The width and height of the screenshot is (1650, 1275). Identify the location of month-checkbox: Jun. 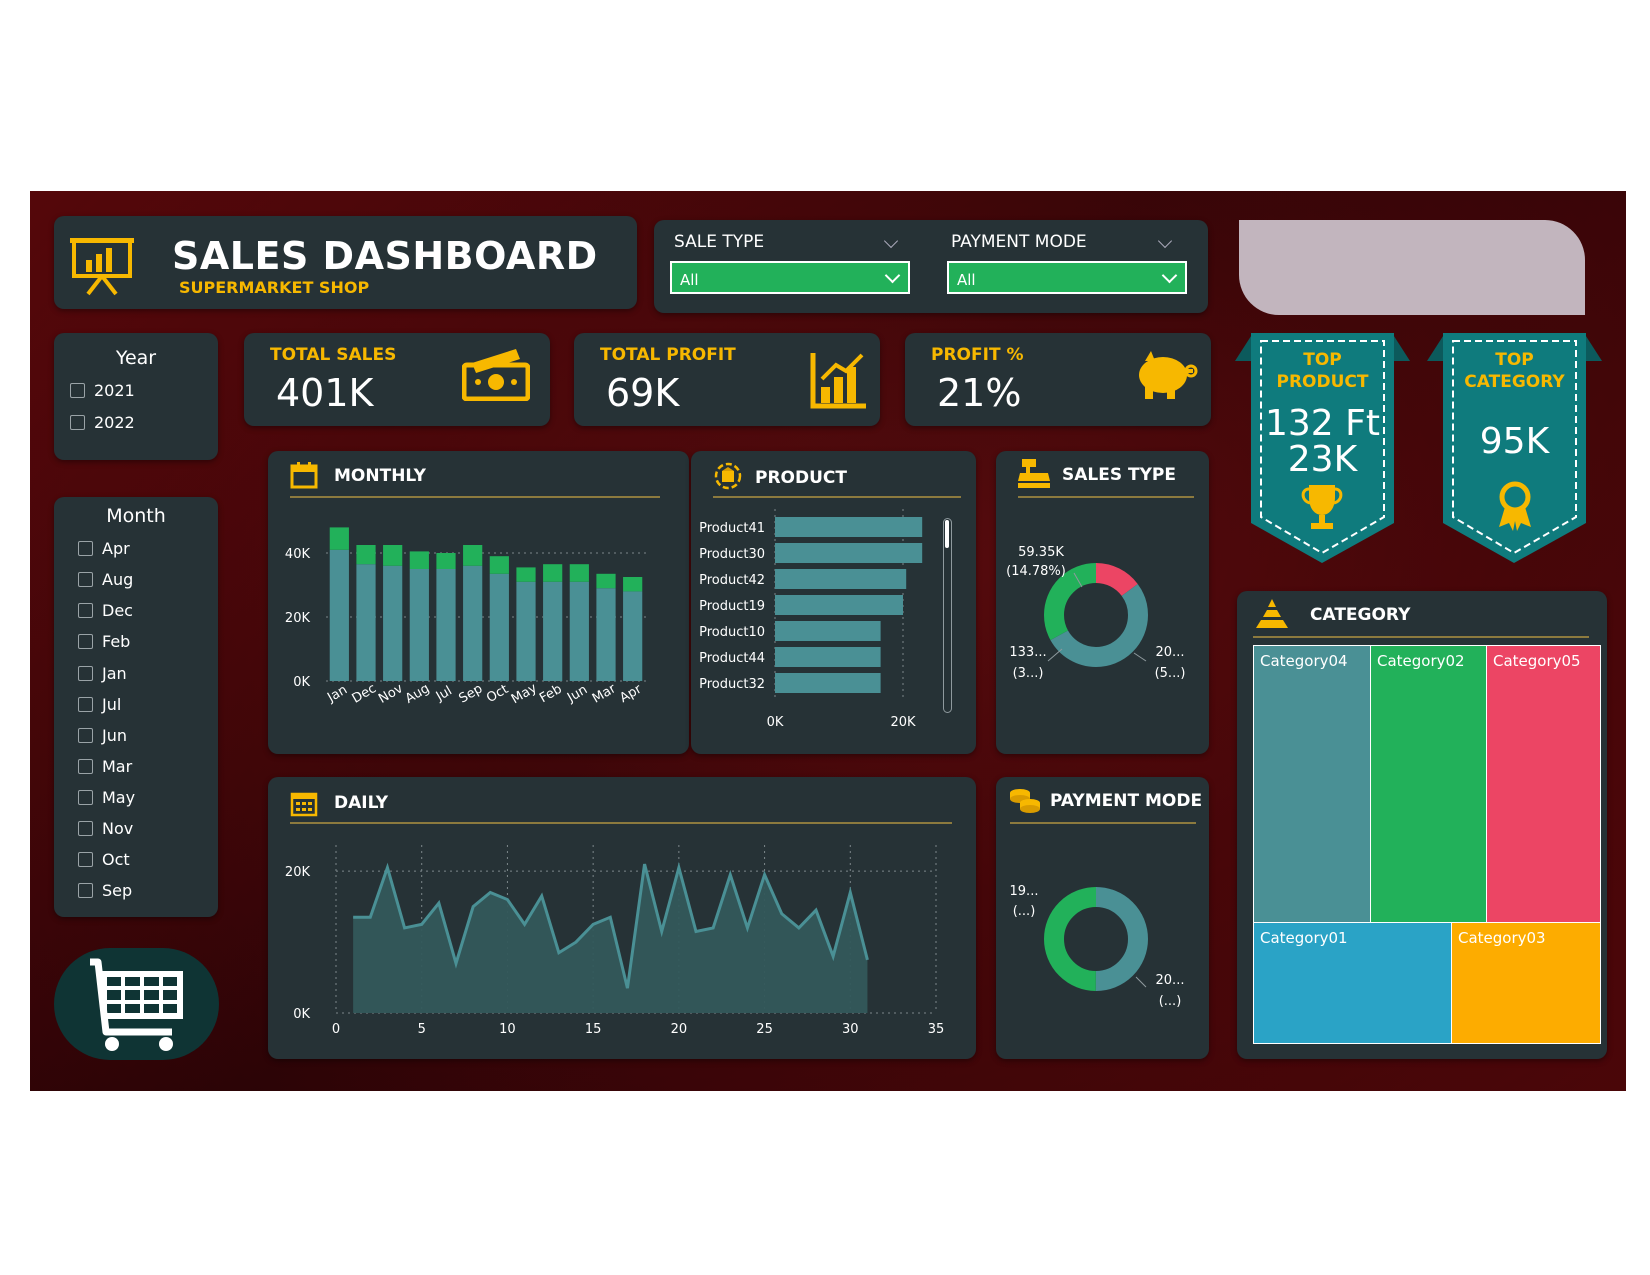
(102, 735).